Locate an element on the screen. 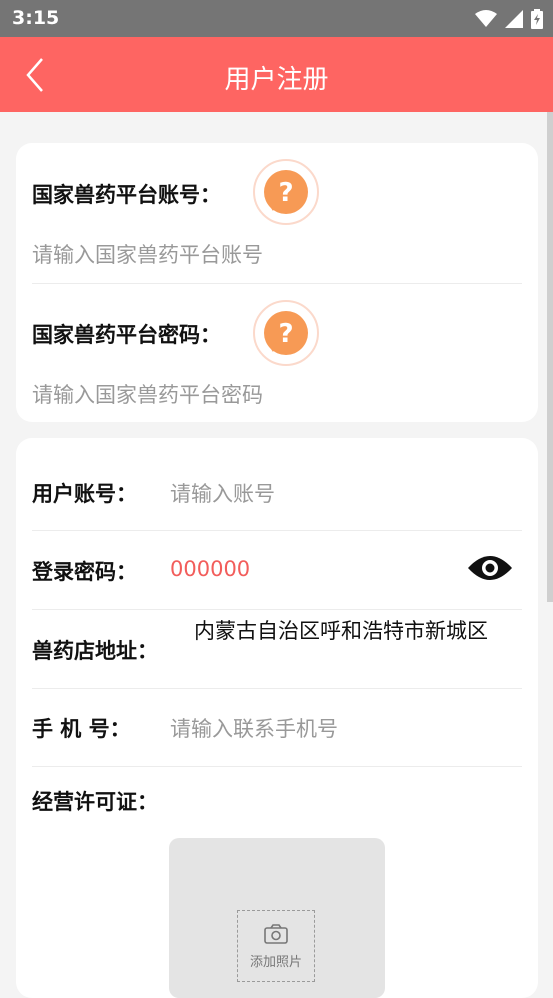 The image size is (553, 998). add-photo-label: 添加照片 is located at coordinates (275, 962).